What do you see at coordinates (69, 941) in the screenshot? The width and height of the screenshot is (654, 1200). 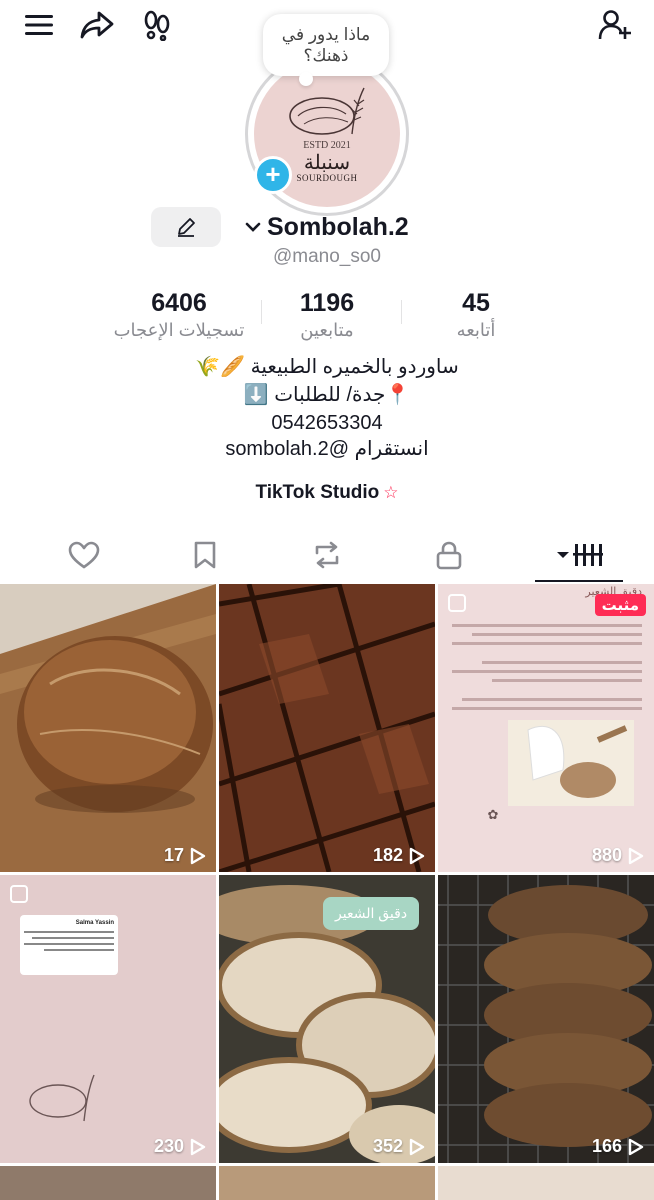 I see `comment-lines` at bounding box center [69, 941].